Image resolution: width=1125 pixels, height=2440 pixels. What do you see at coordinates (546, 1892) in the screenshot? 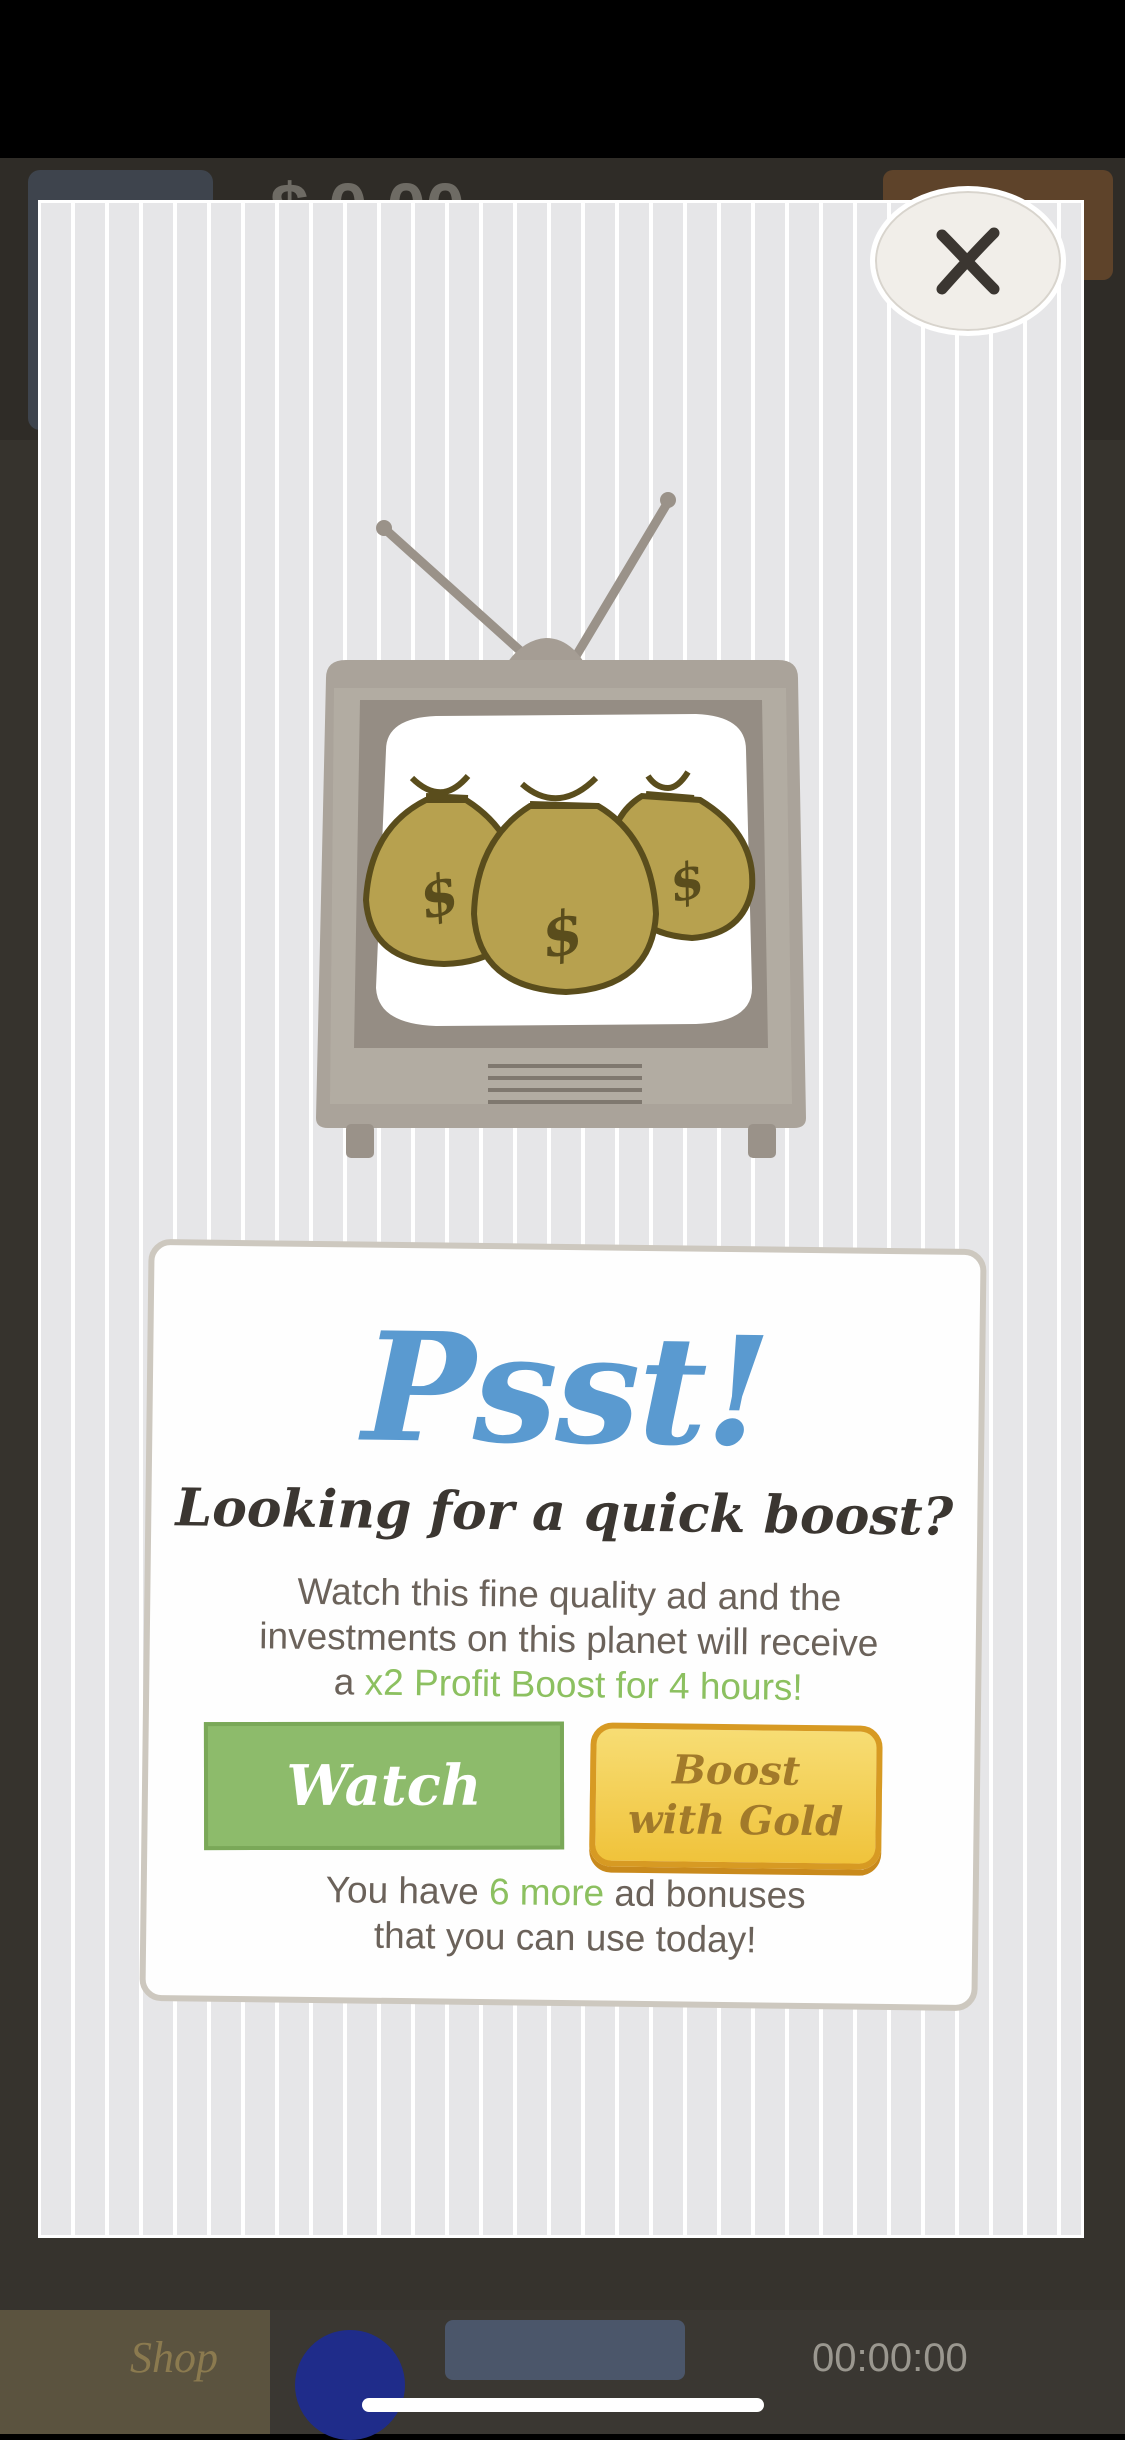
I see `bonus-count-highlight: 6 more` at bounding box center [546, 1892].